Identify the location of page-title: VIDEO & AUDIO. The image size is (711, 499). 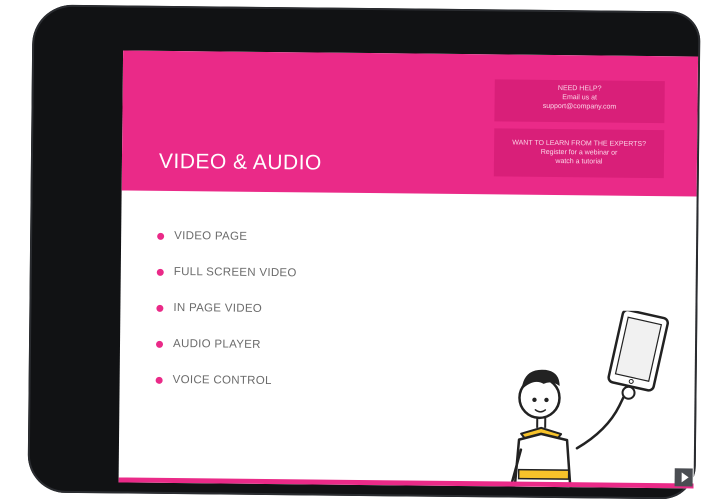
(240, 162).